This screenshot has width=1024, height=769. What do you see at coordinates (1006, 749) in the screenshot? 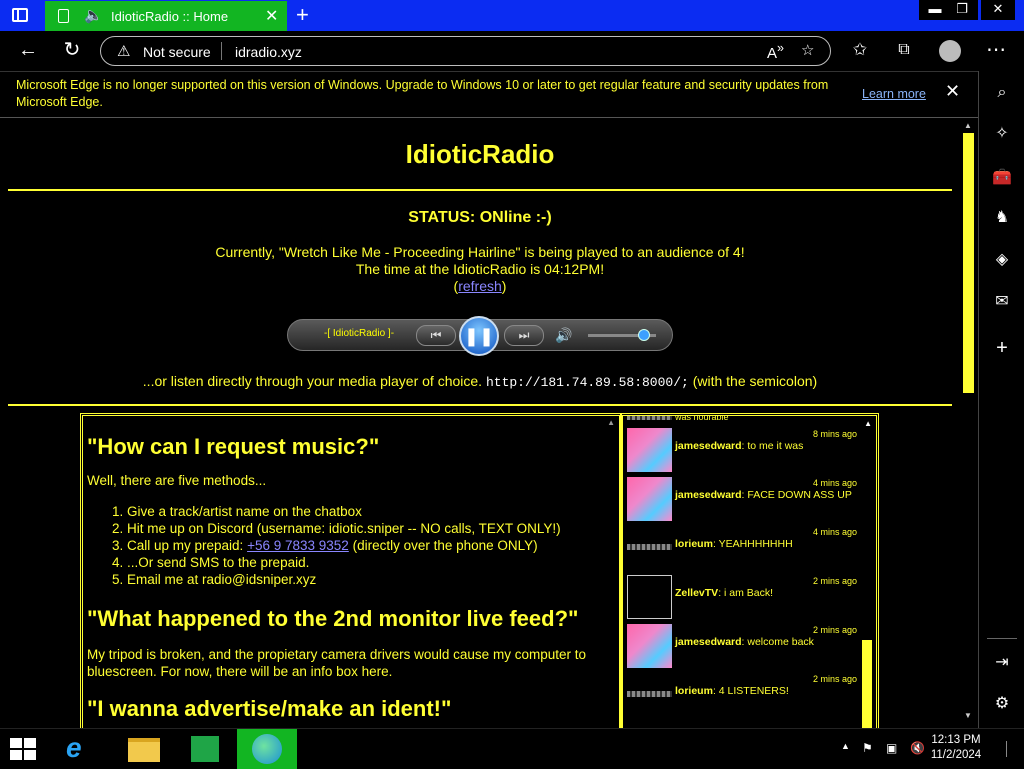
I see `show-desktop-button` at bounding box center [1006, 749].